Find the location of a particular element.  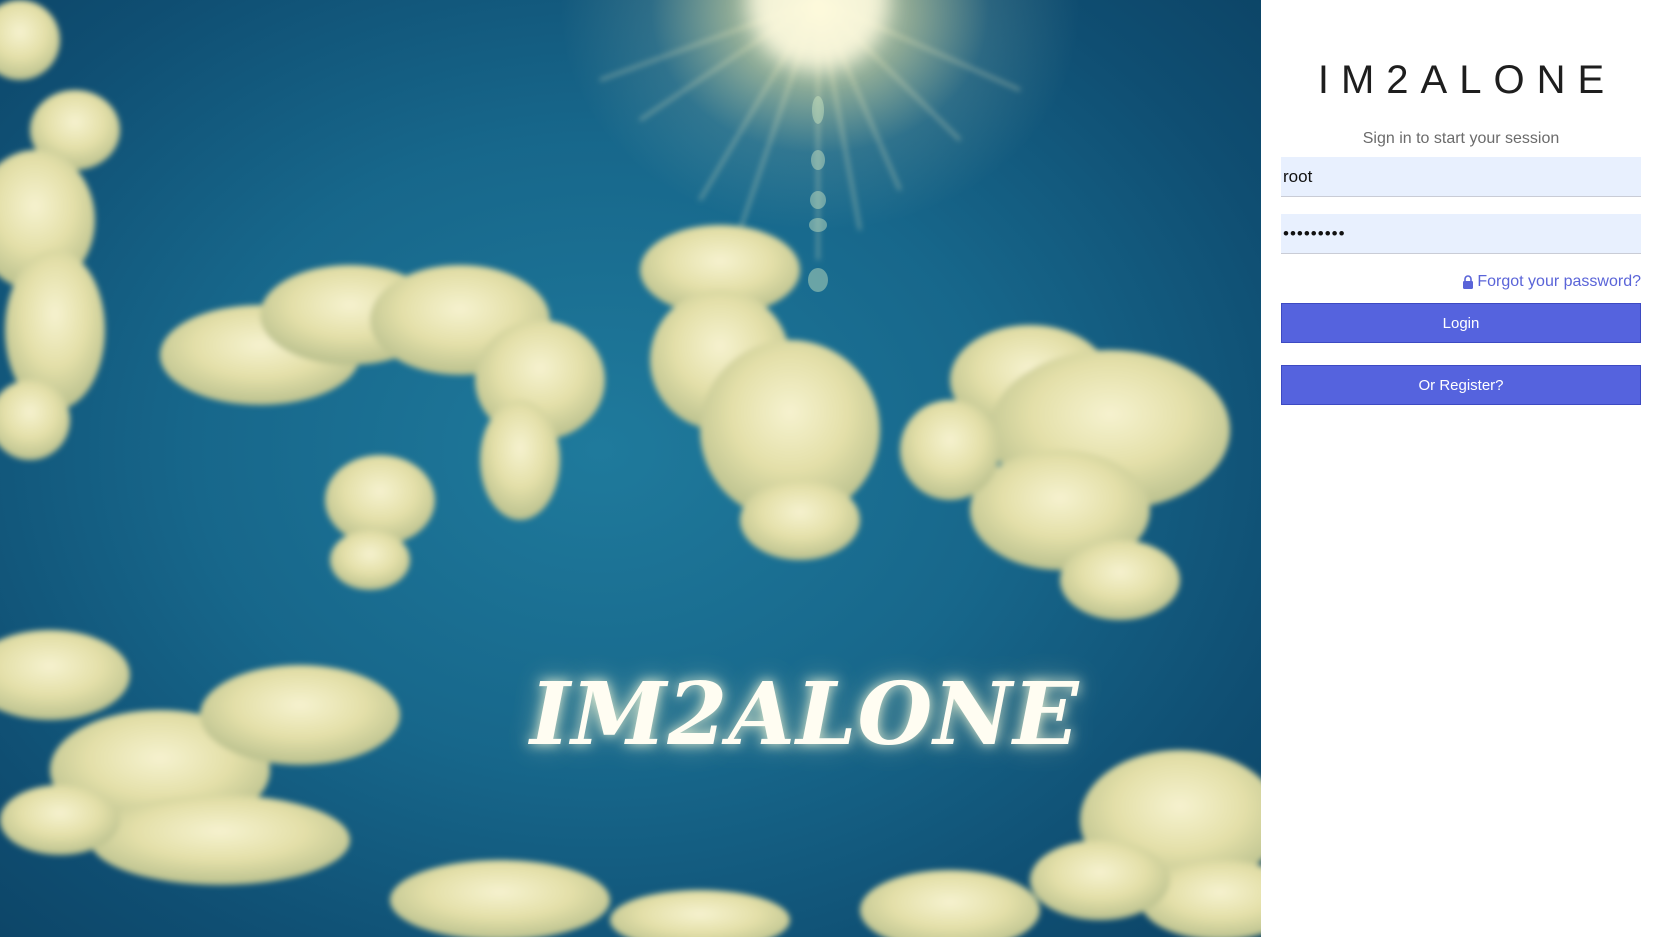

cloud-center is located at coordinates (760, 392).